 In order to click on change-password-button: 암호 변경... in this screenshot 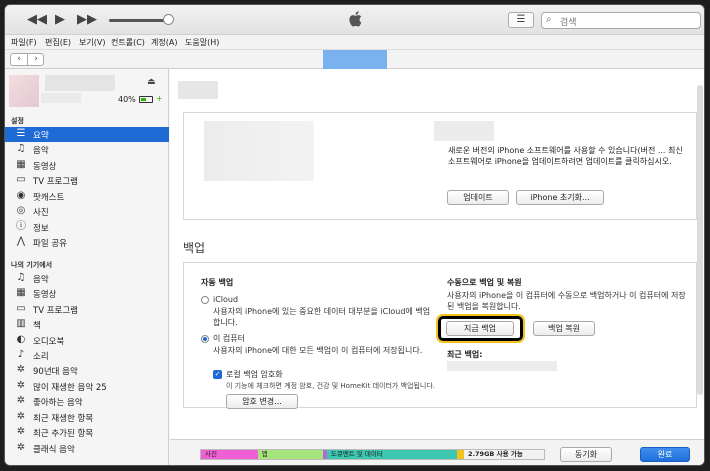, I will do `click(262, 401)`.